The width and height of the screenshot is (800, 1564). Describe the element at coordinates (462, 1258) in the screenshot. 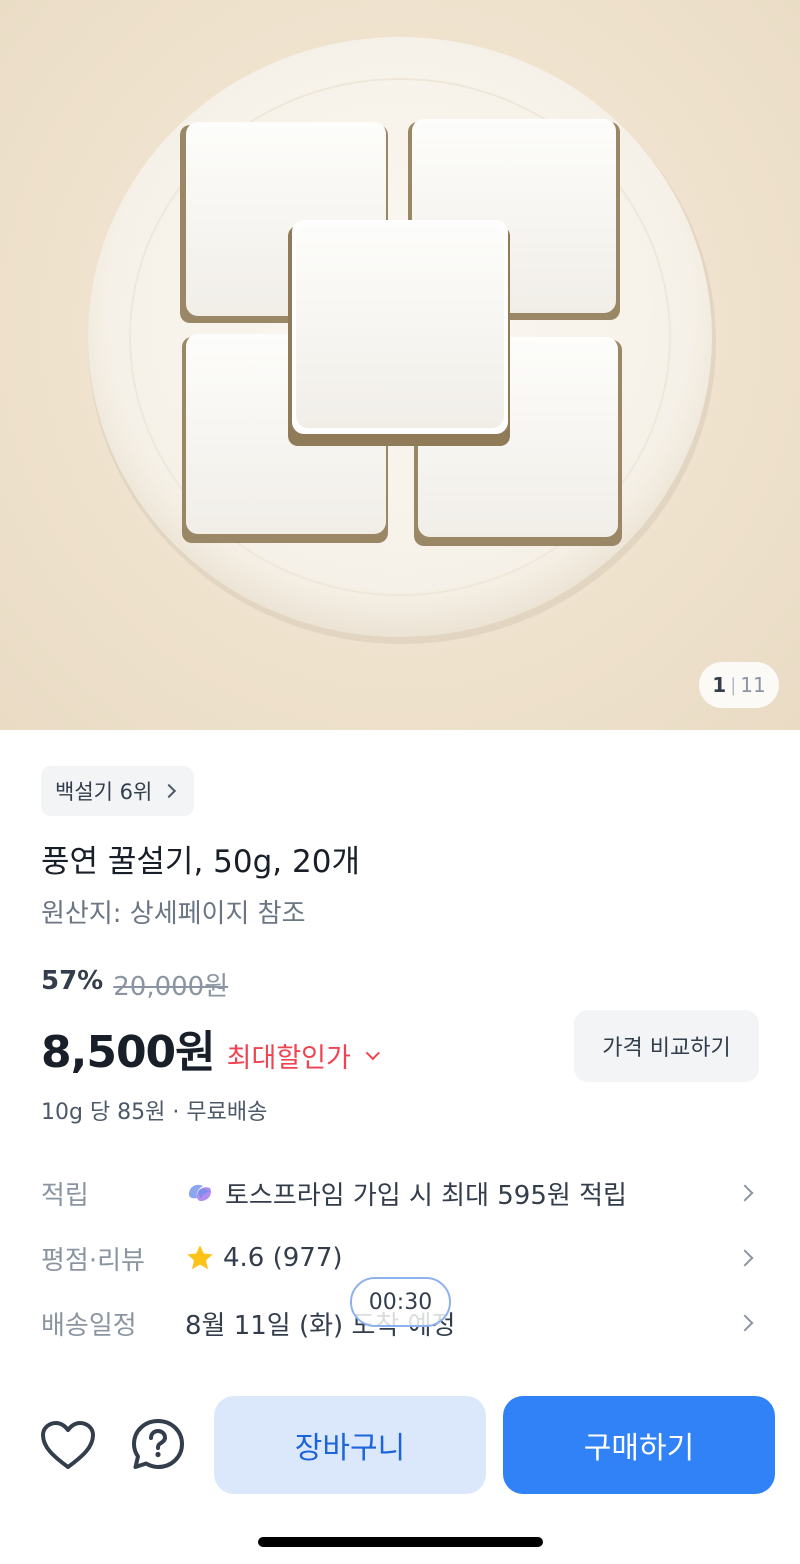

I see `info-value-rating: 4.6 (977)` at that location.